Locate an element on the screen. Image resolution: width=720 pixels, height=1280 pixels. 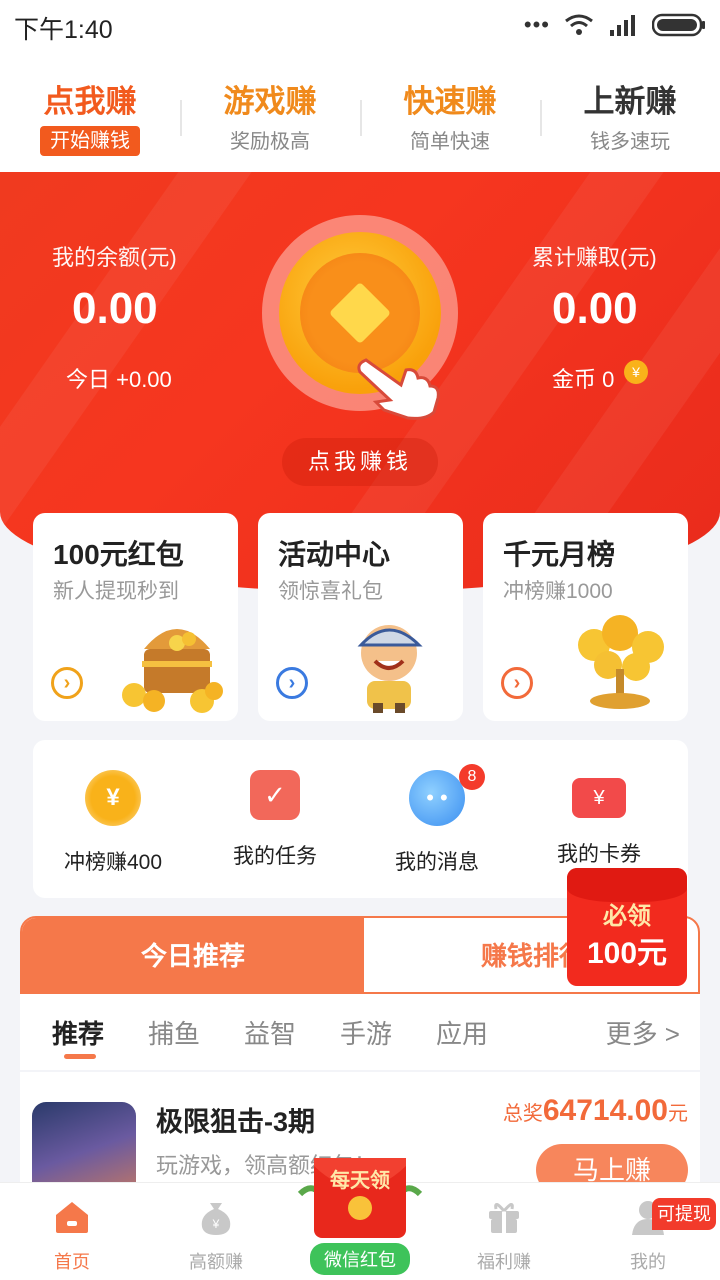
quick-my-coupons: ¥ 我的卡券 is located at coordinates (599, 819).